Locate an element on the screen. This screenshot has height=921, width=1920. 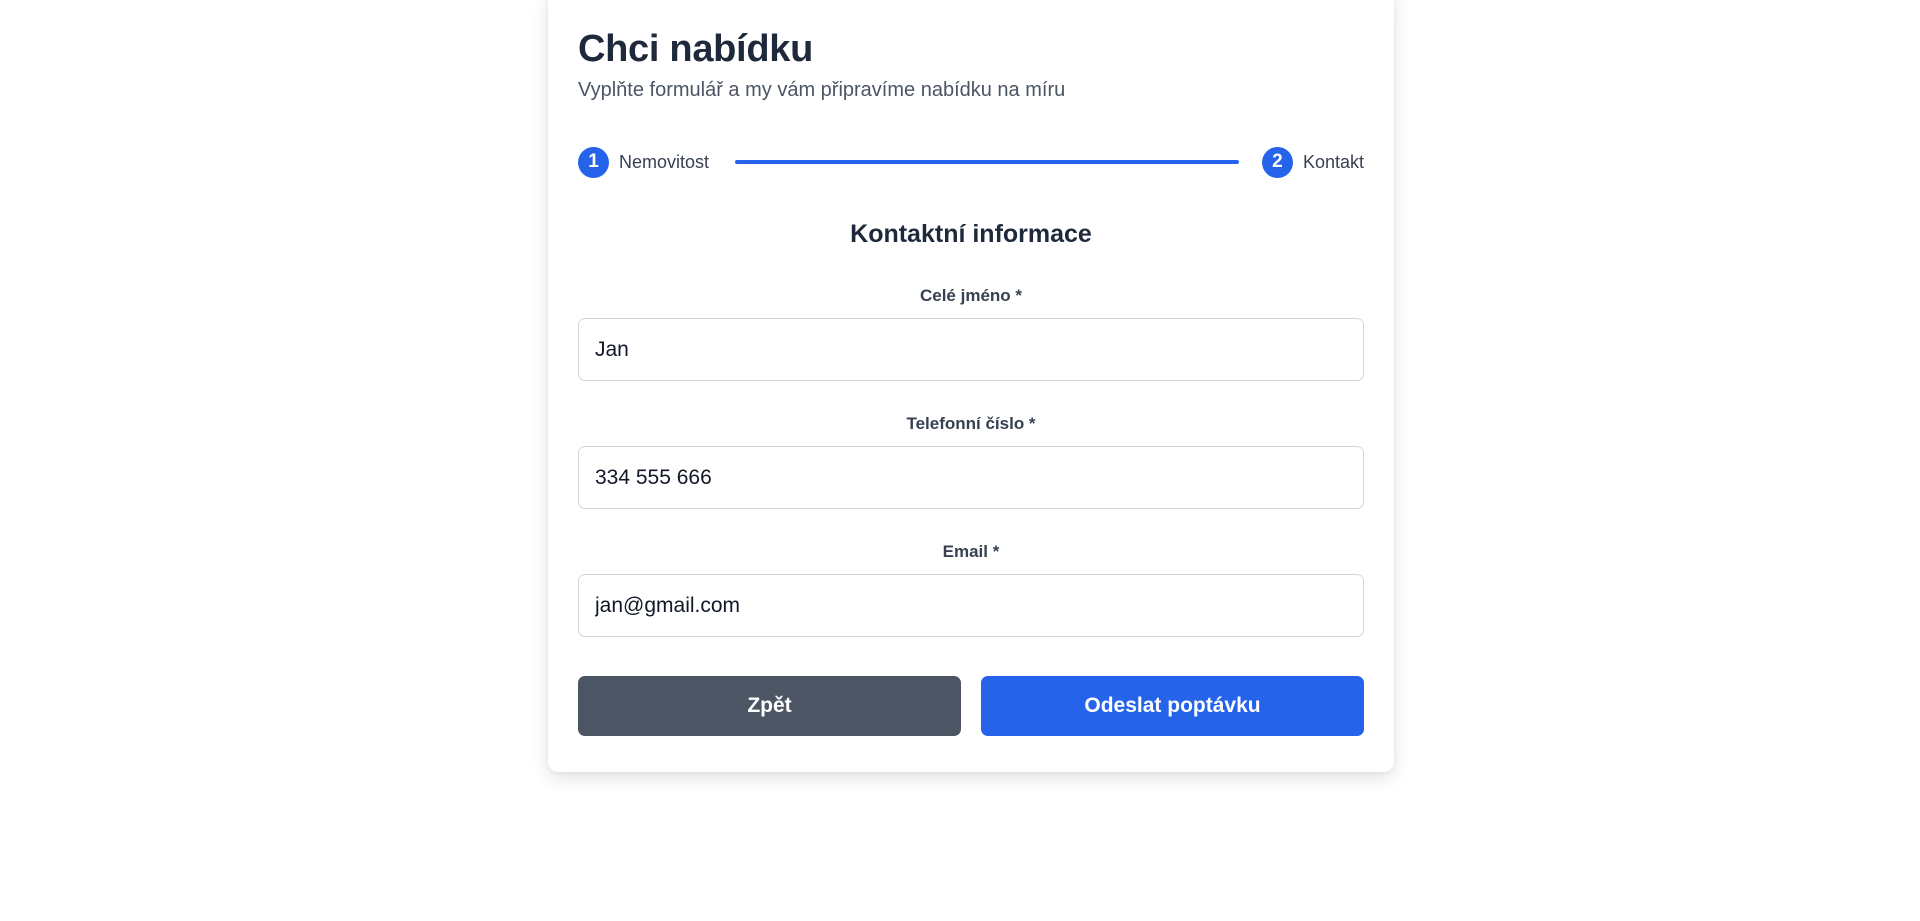
progress-stepper: 1 Nemovitost 2 Kontakt is located at coordinates (971, 162).